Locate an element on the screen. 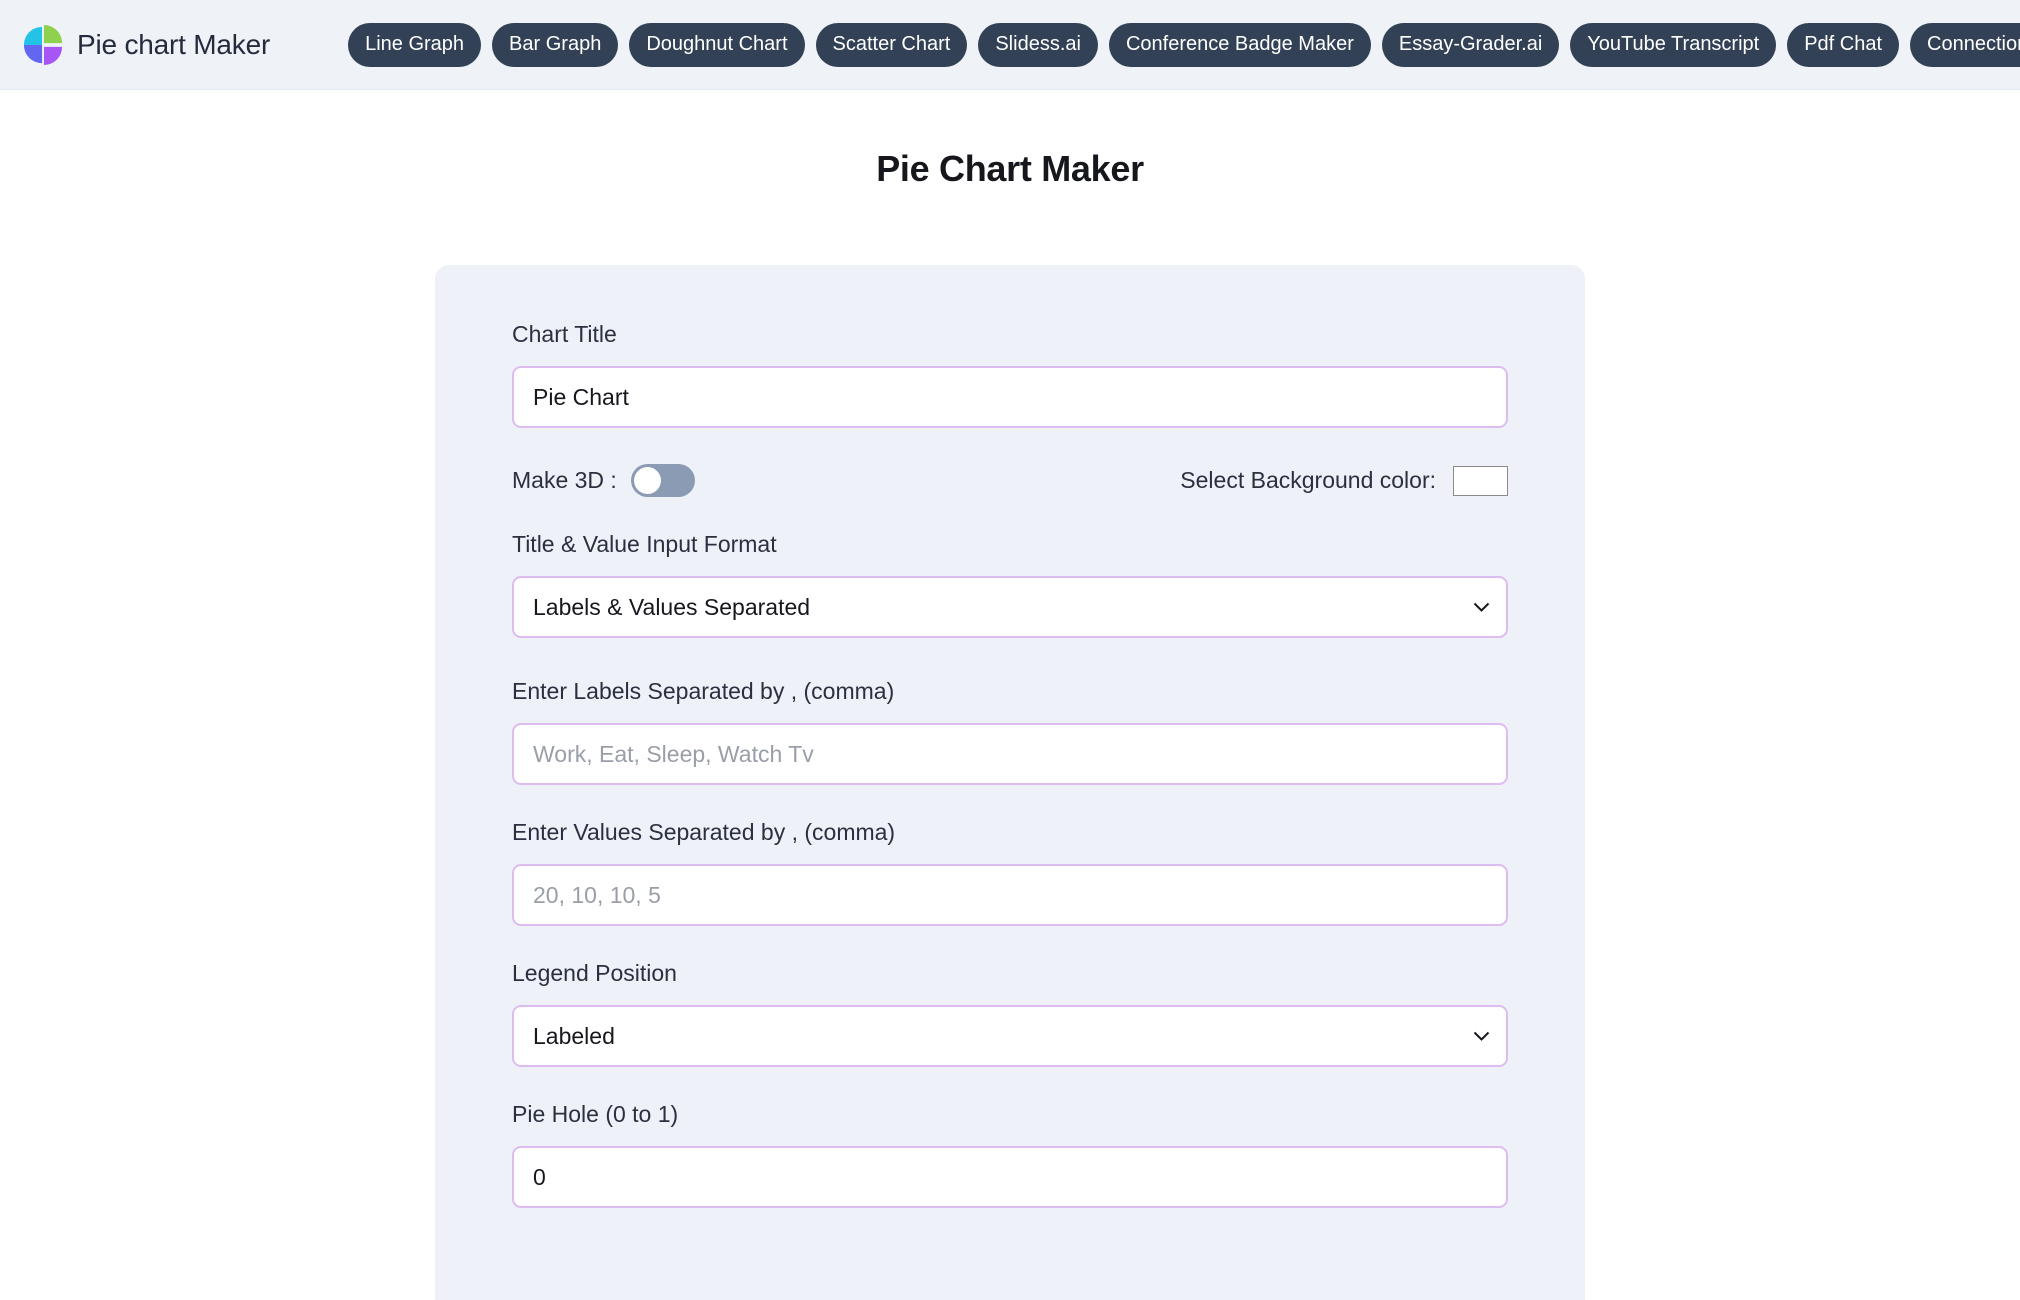 The width and height of the screenshot is (2020, 1300). make-3d-label: Make 3D : is located at coordinates (564, 480).